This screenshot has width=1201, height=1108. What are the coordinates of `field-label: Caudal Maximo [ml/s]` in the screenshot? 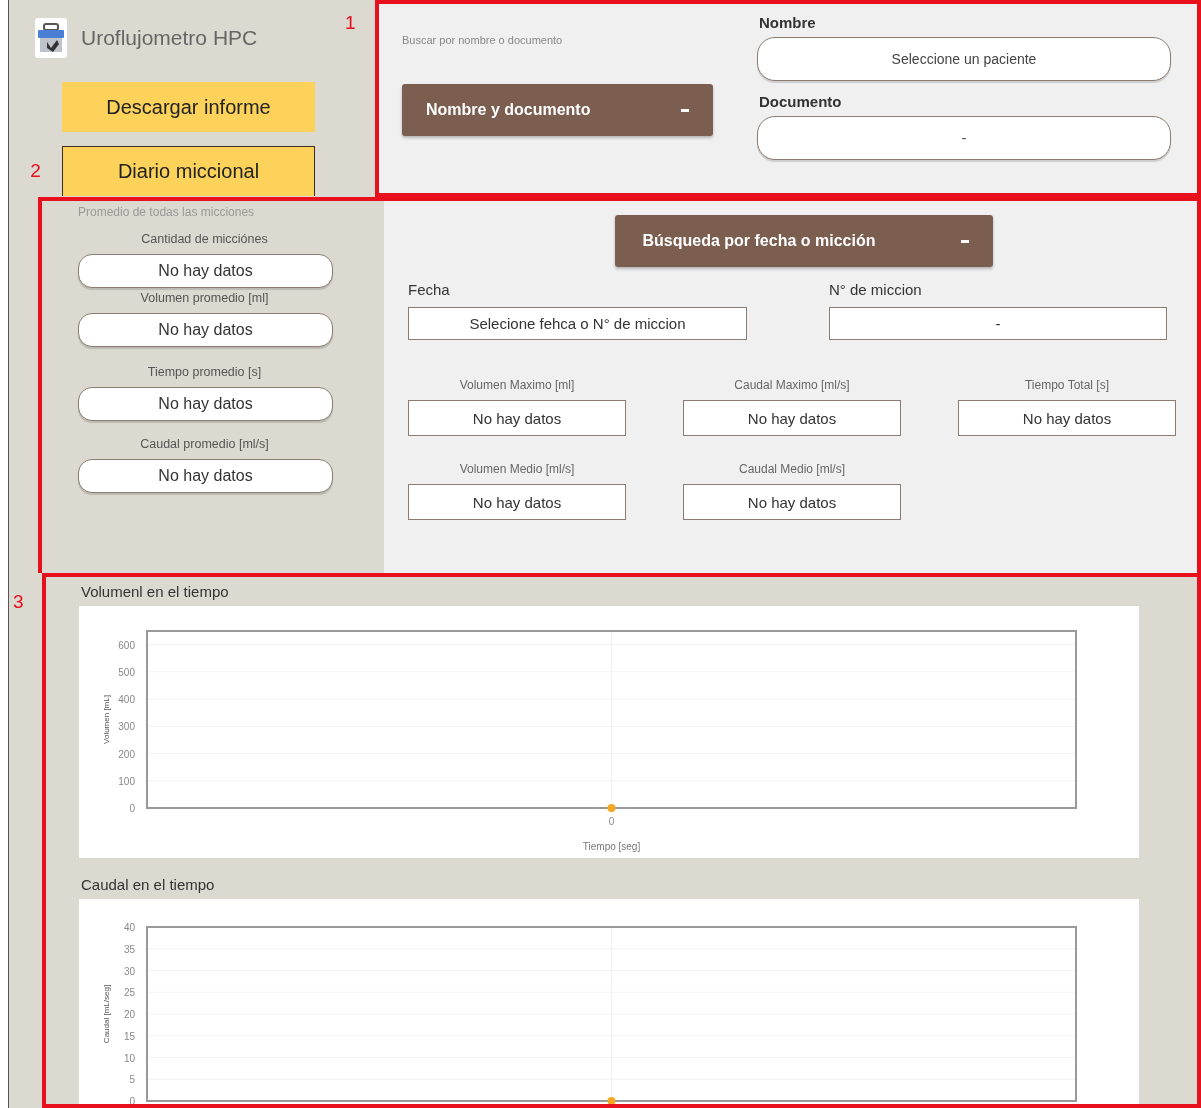 It's located at (792, 385).